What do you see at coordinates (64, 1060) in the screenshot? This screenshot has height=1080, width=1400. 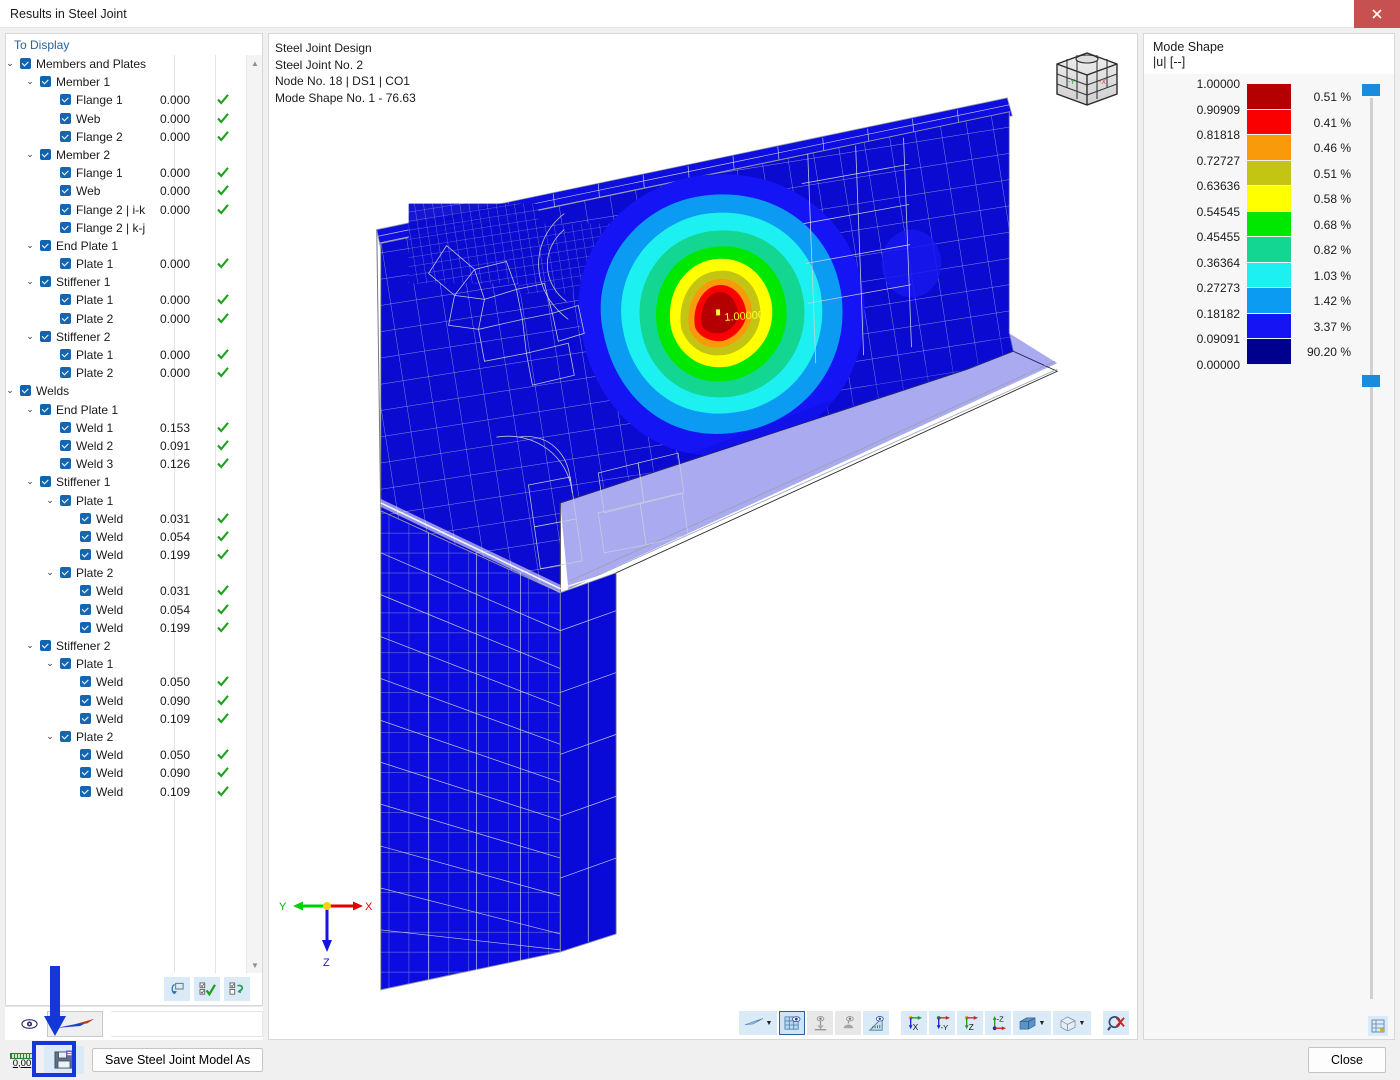 I see `save-joint-model-button` at bounding box center [64, 1060].